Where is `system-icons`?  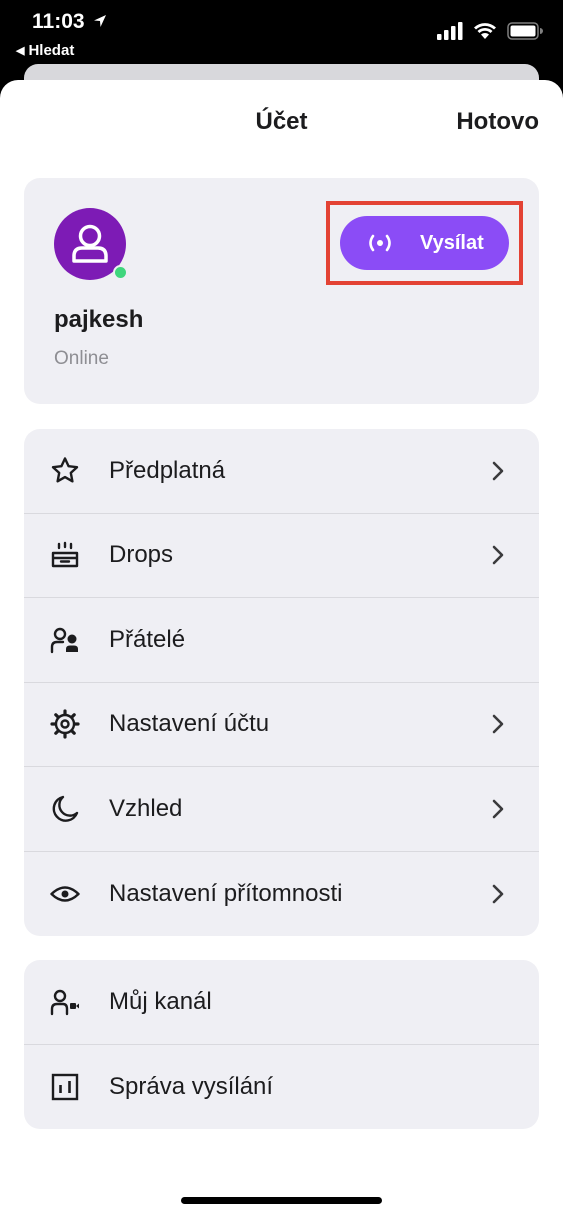 system-icons is located at coordinates (490, 31).